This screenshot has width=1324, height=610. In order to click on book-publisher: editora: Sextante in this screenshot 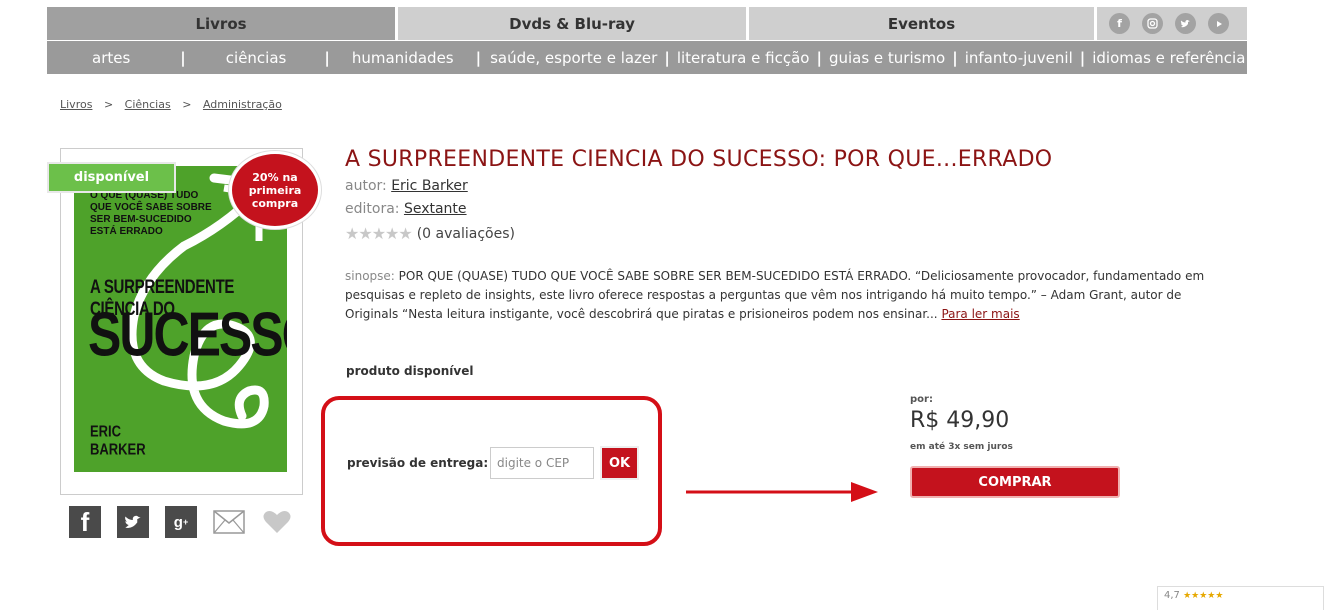, I will do `click(406, 209)`.